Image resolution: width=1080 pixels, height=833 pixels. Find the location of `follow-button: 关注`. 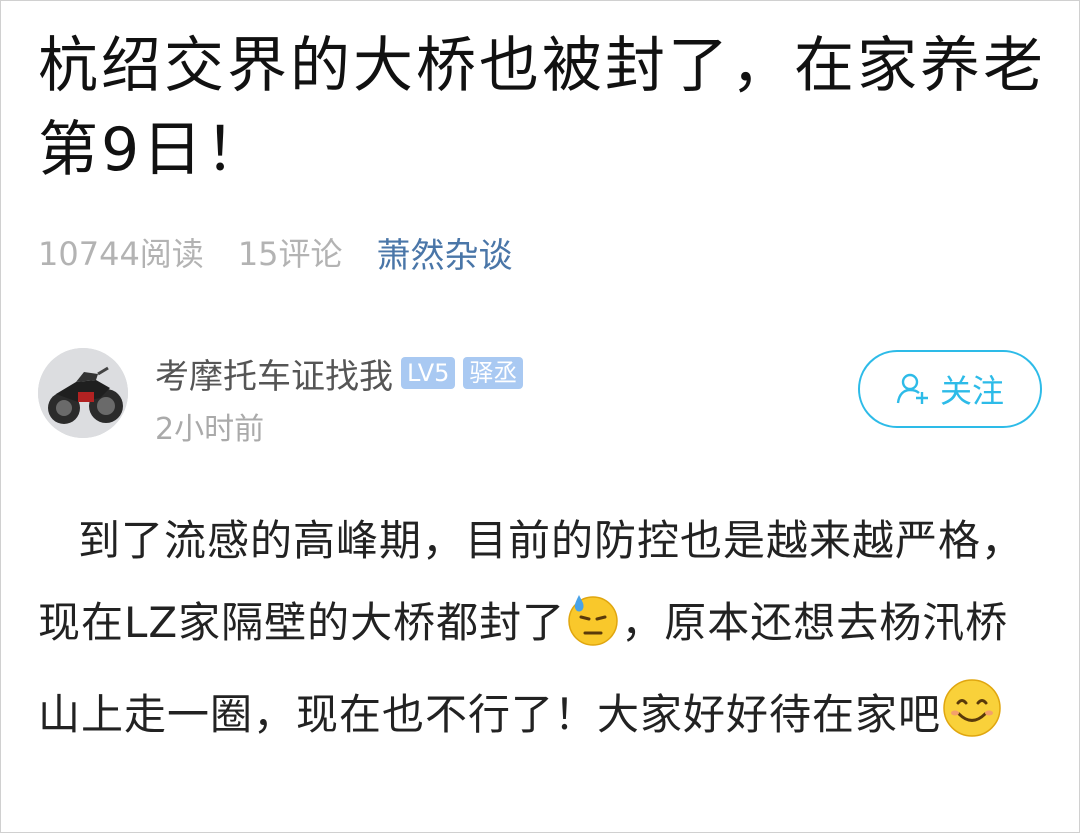

follow-button: 关注 is located at coordinates (950, 389).